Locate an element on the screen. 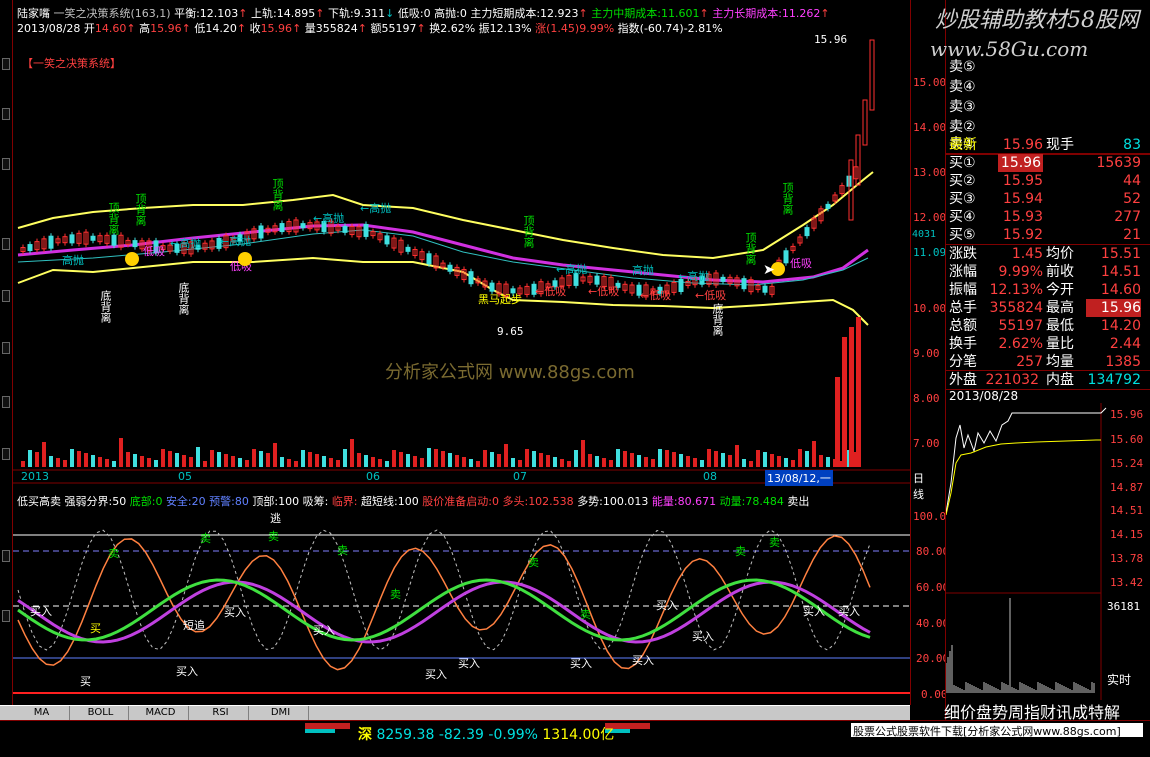 The image size is (1150, 757). tab-boll: BOLL is located at coordinates (101, 713).